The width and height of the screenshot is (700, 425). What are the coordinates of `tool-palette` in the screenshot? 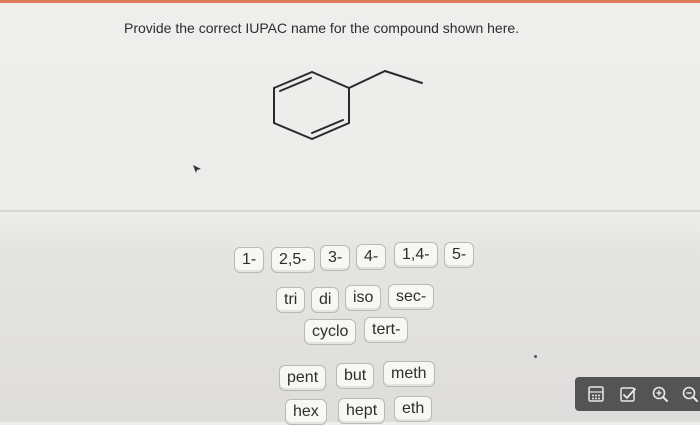 It's located at (637, 394).